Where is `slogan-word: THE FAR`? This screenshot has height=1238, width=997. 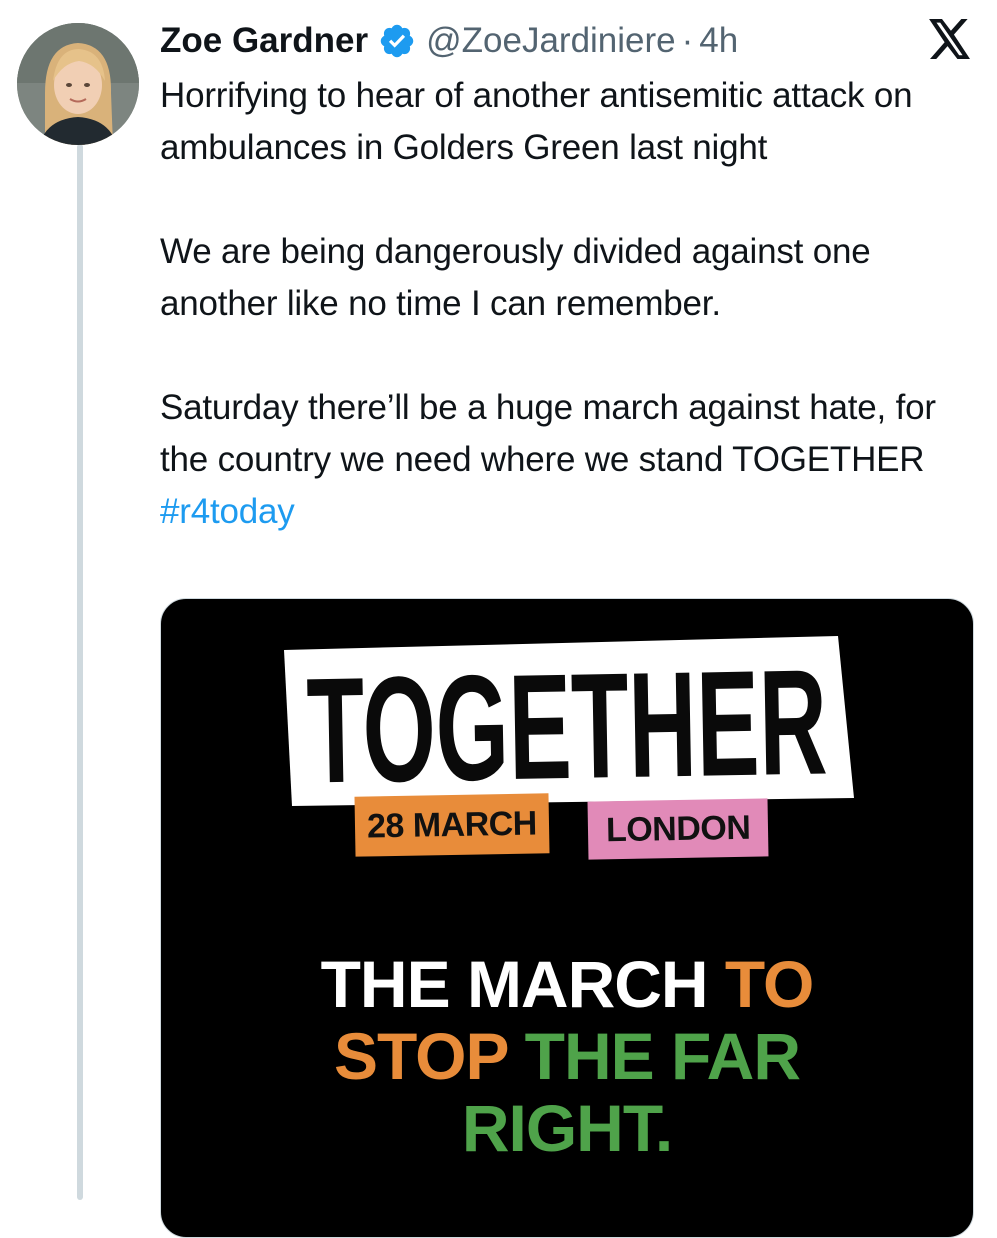 slogan-word: THE FAR is located at coordinates (662, 1056).